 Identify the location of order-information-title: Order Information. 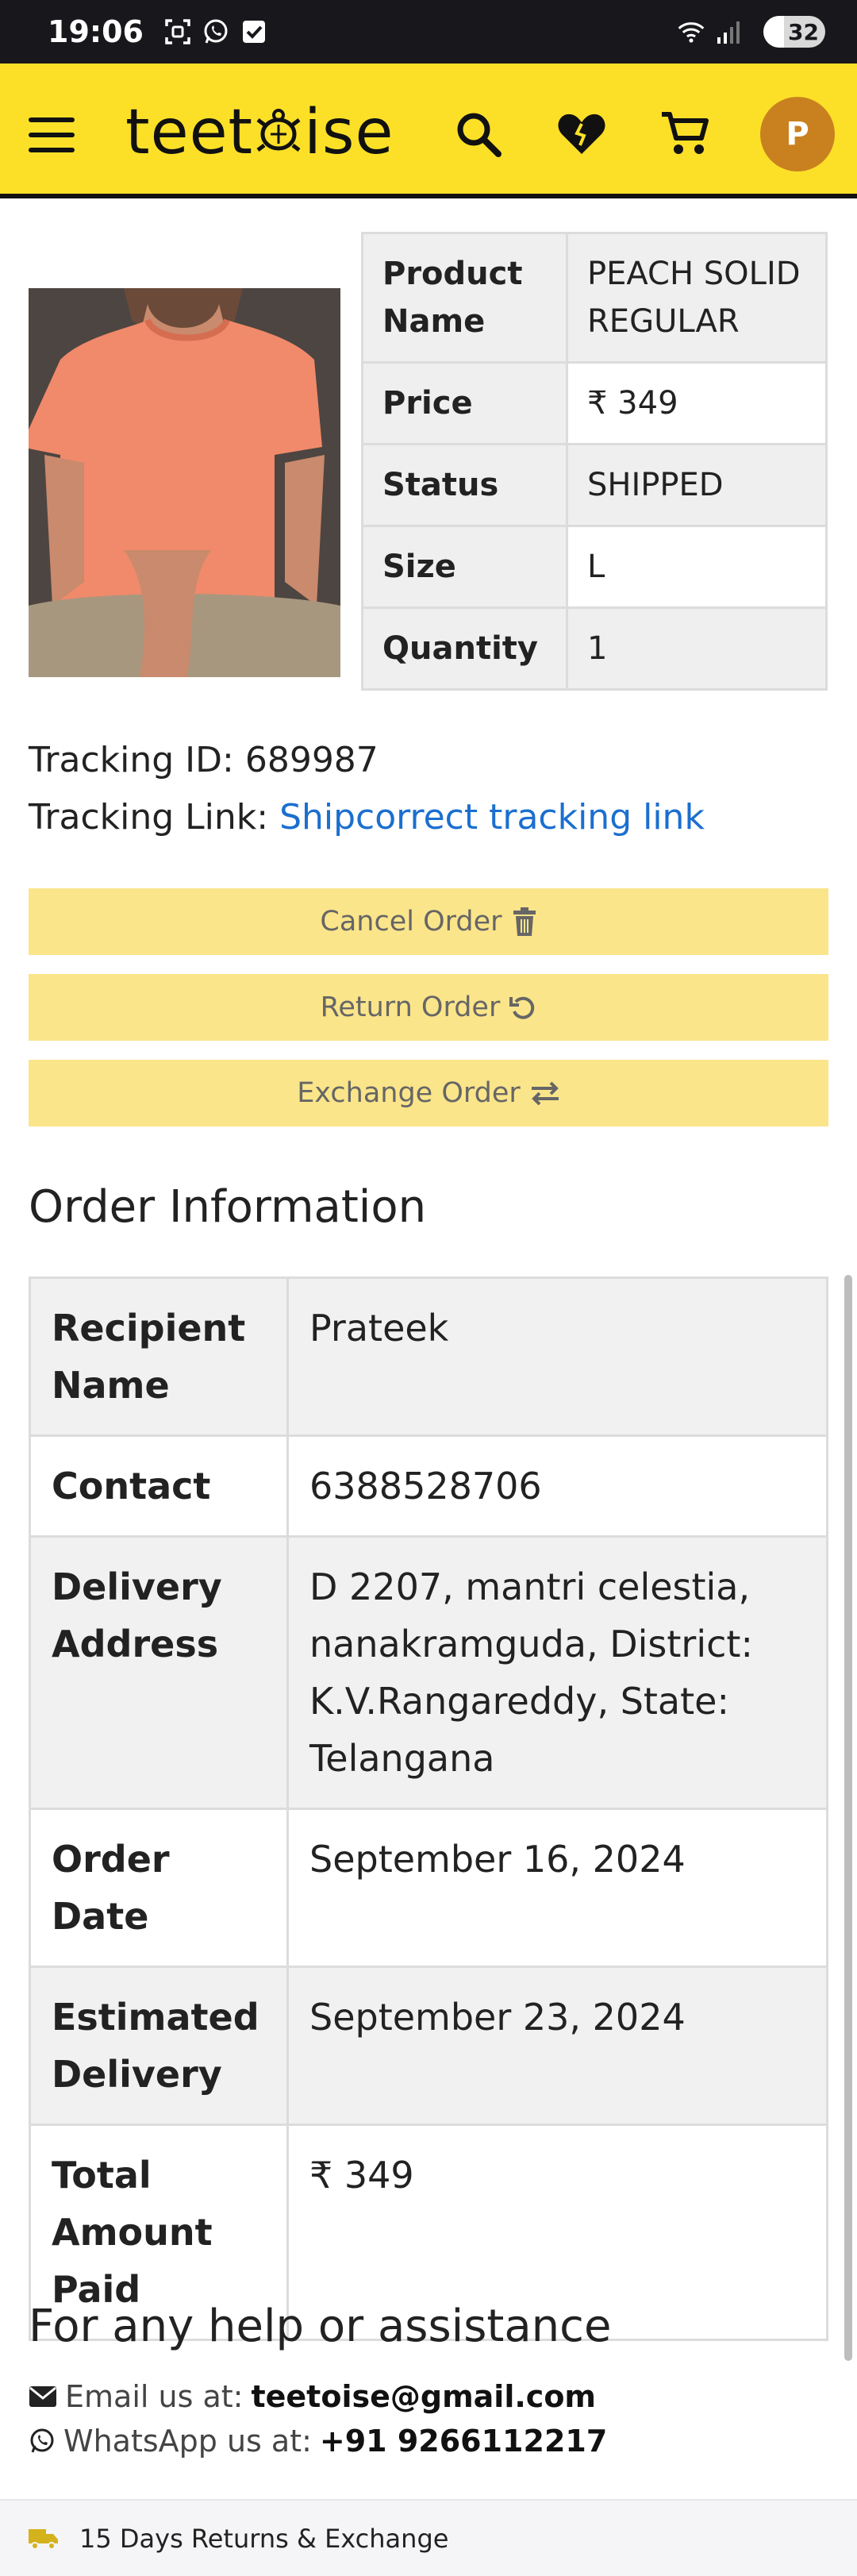
(228, 1207).